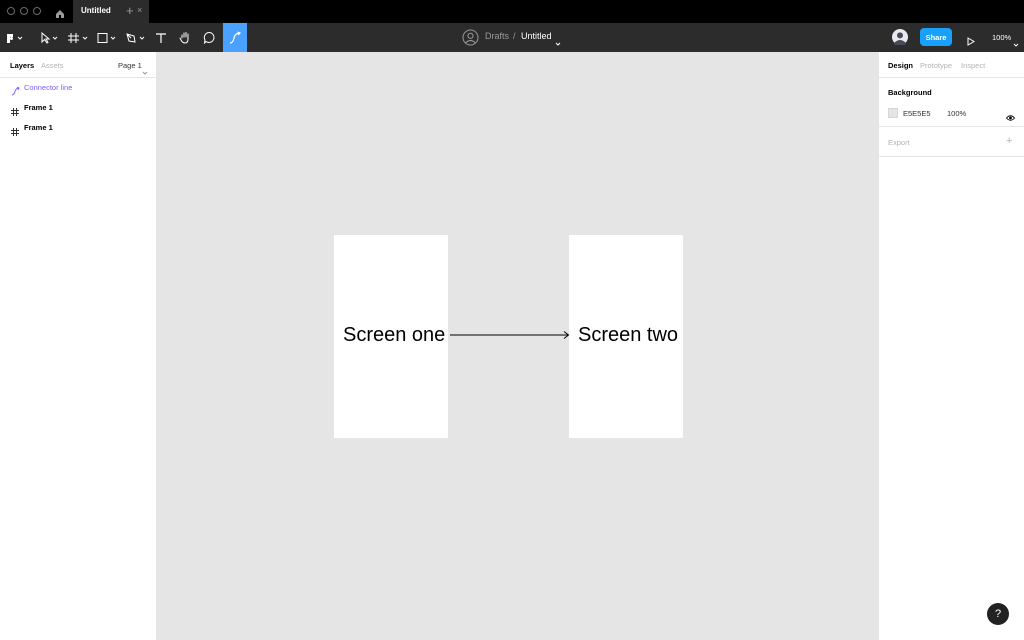 The width and height of the screenshot is (1024, 640). I want to click on zoom-level: 100%, so click(1001, 37).